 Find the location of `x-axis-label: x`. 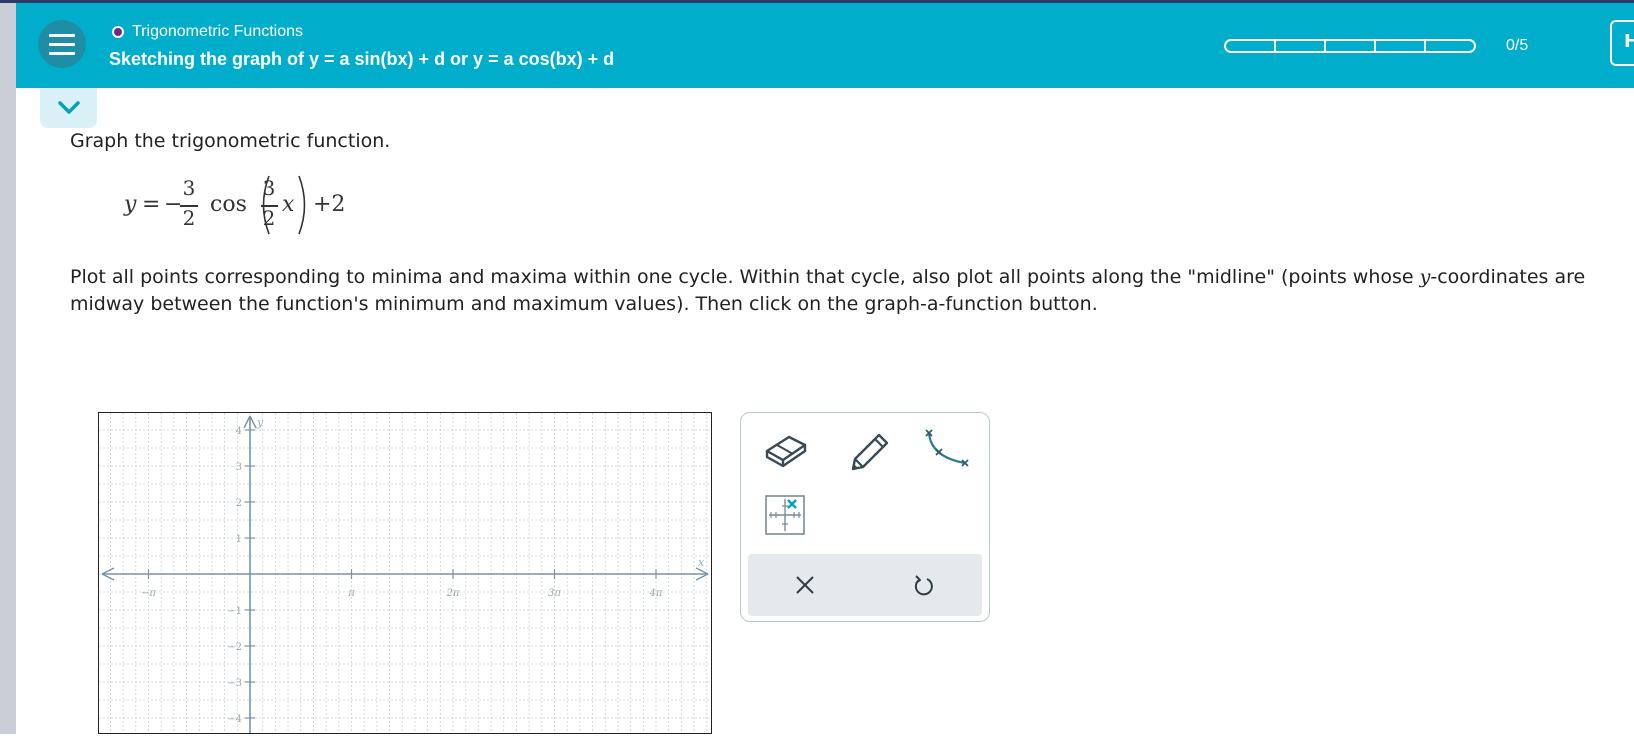

x-axis-label: x is located at coordinates (701, 562).